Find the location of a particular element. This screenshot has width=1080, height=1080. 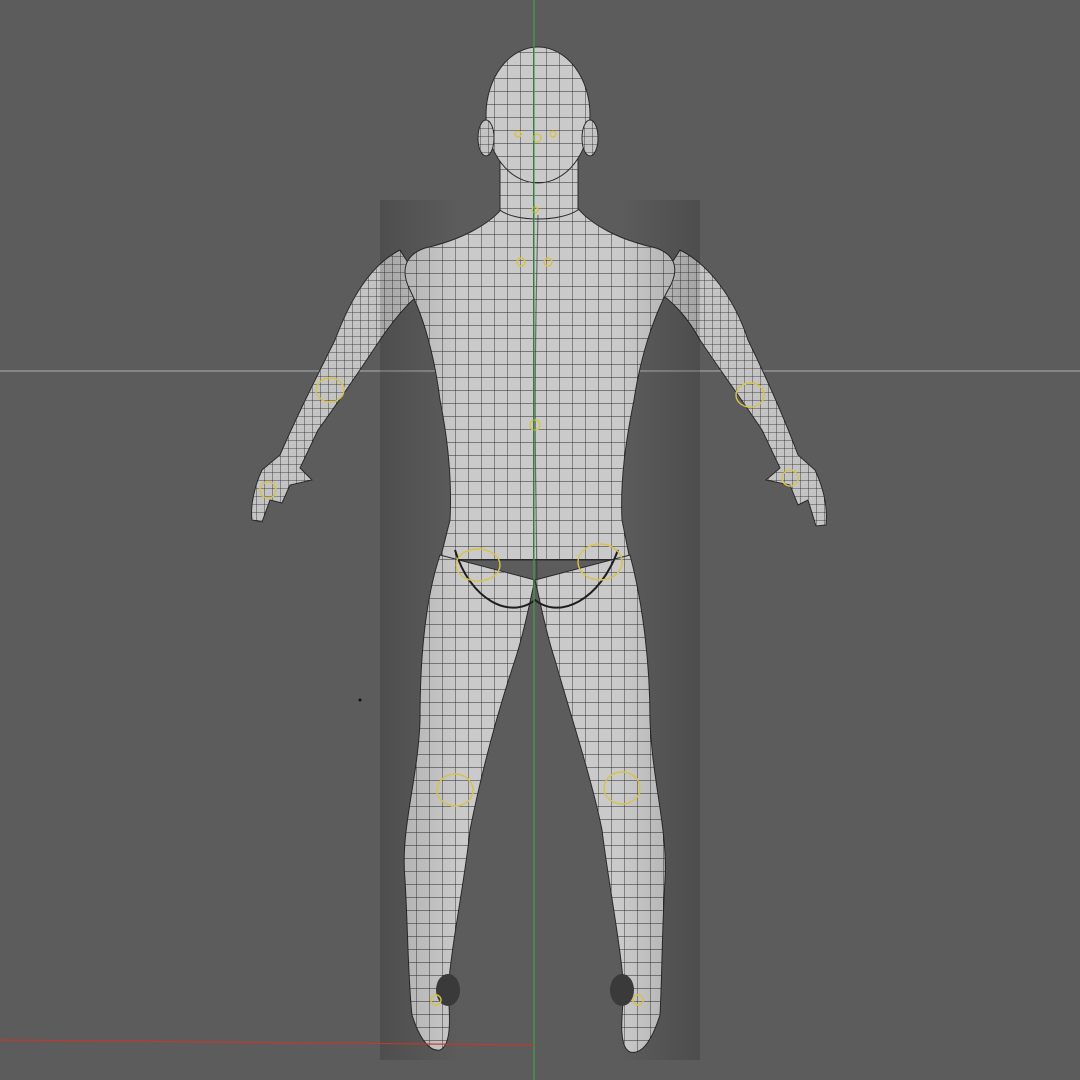

torso-mesh is located at coordinates (540, 382).